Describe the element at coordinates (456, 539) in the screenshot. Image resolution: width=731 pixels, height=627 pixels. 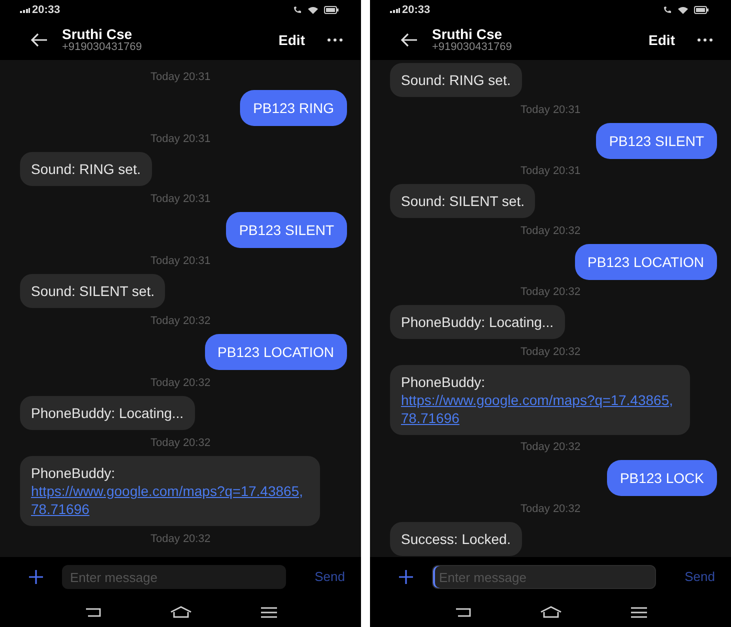
I see `message-text: Success: Locked.` at that location.